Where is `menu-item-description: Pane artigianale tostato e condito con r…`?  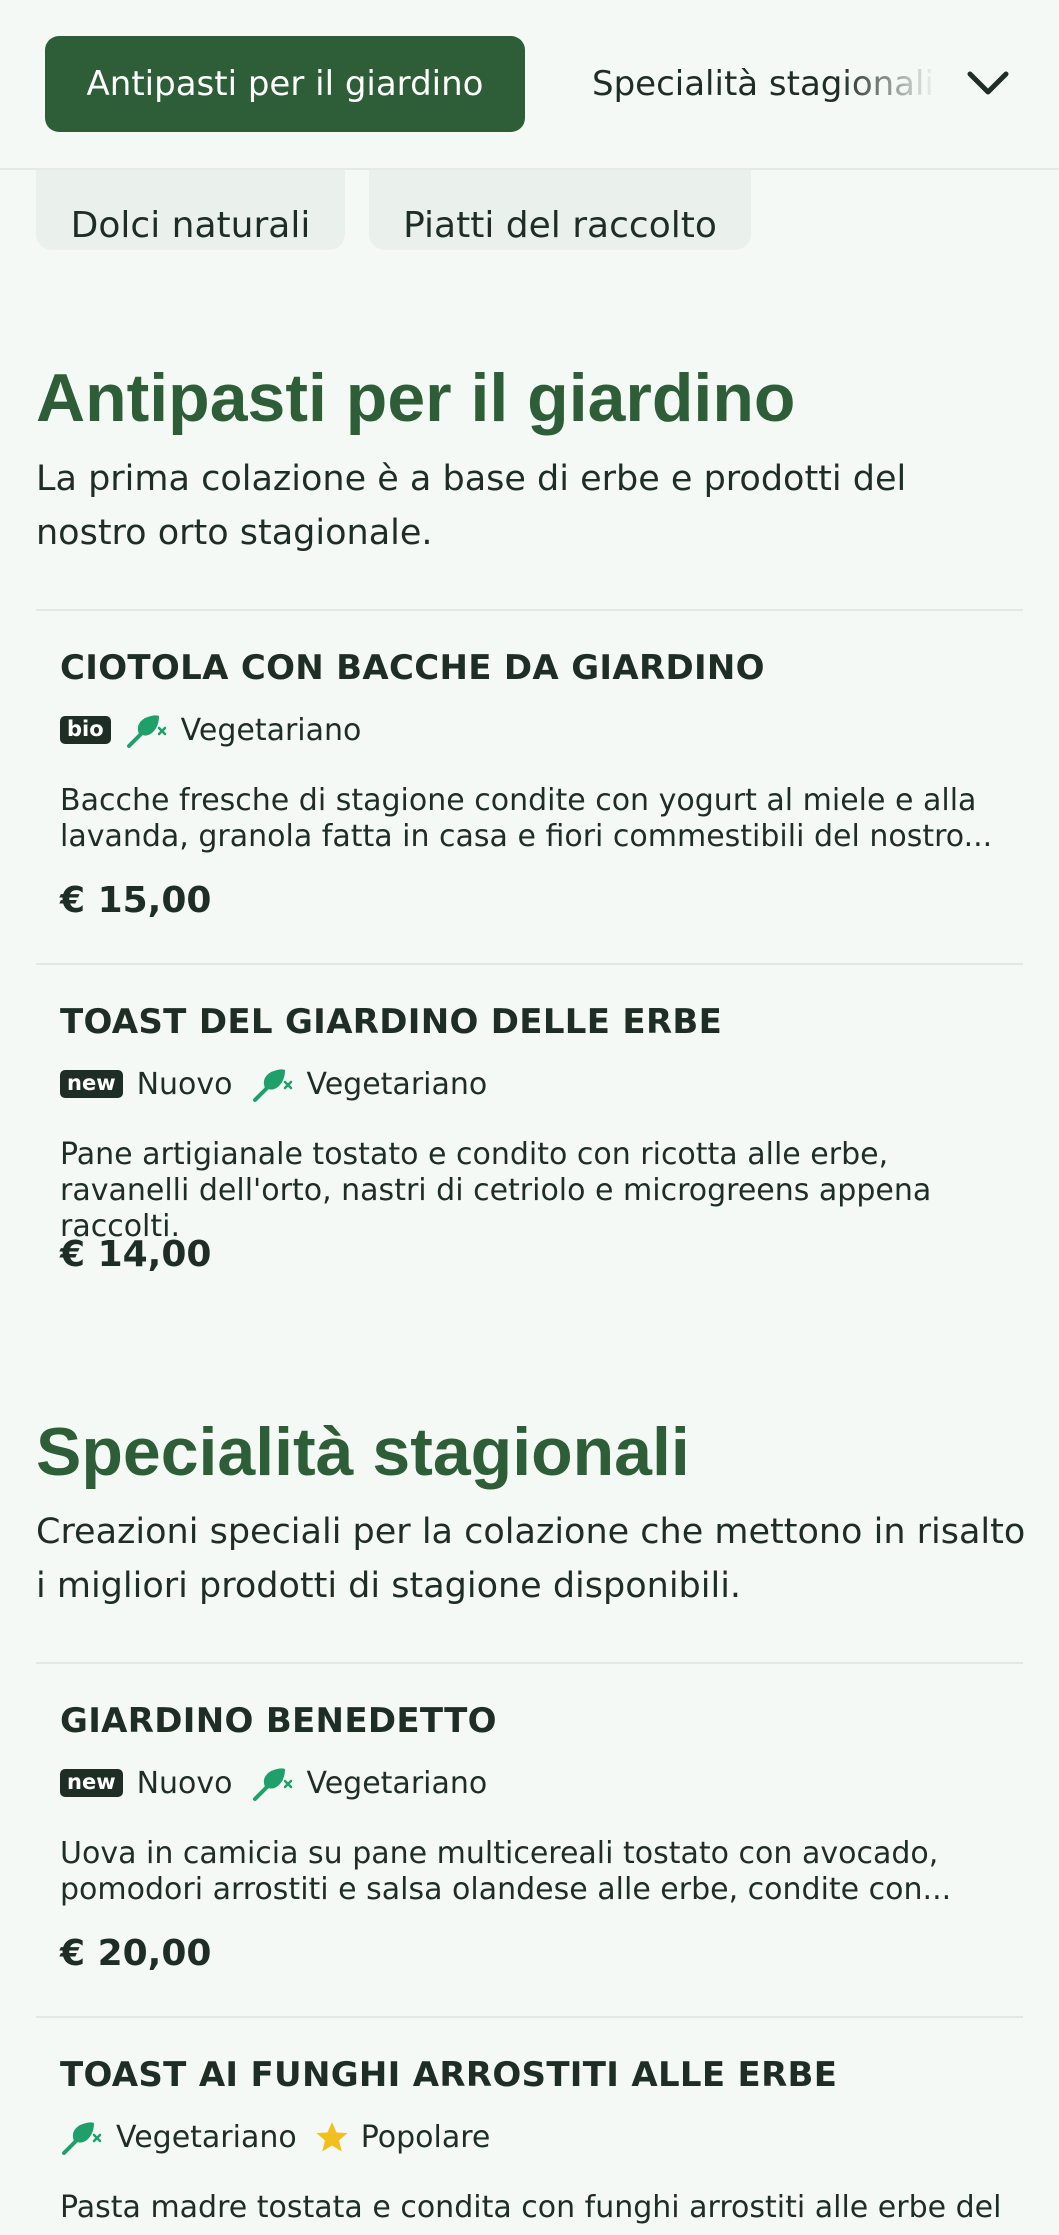 menu-item-description: Pane artigianale tostato e condito con r… is located at coordinates (496, 1190).